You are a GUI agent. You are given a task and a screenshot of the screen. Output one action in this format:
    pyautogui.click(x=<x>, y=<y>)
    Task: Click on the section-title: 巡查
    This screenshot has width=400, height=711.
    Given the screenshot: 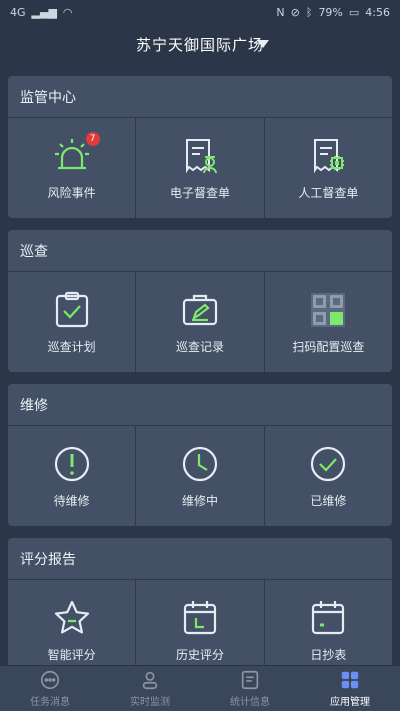 What is the action you would take?
    pyautogui.click(x=200, y=251)
    